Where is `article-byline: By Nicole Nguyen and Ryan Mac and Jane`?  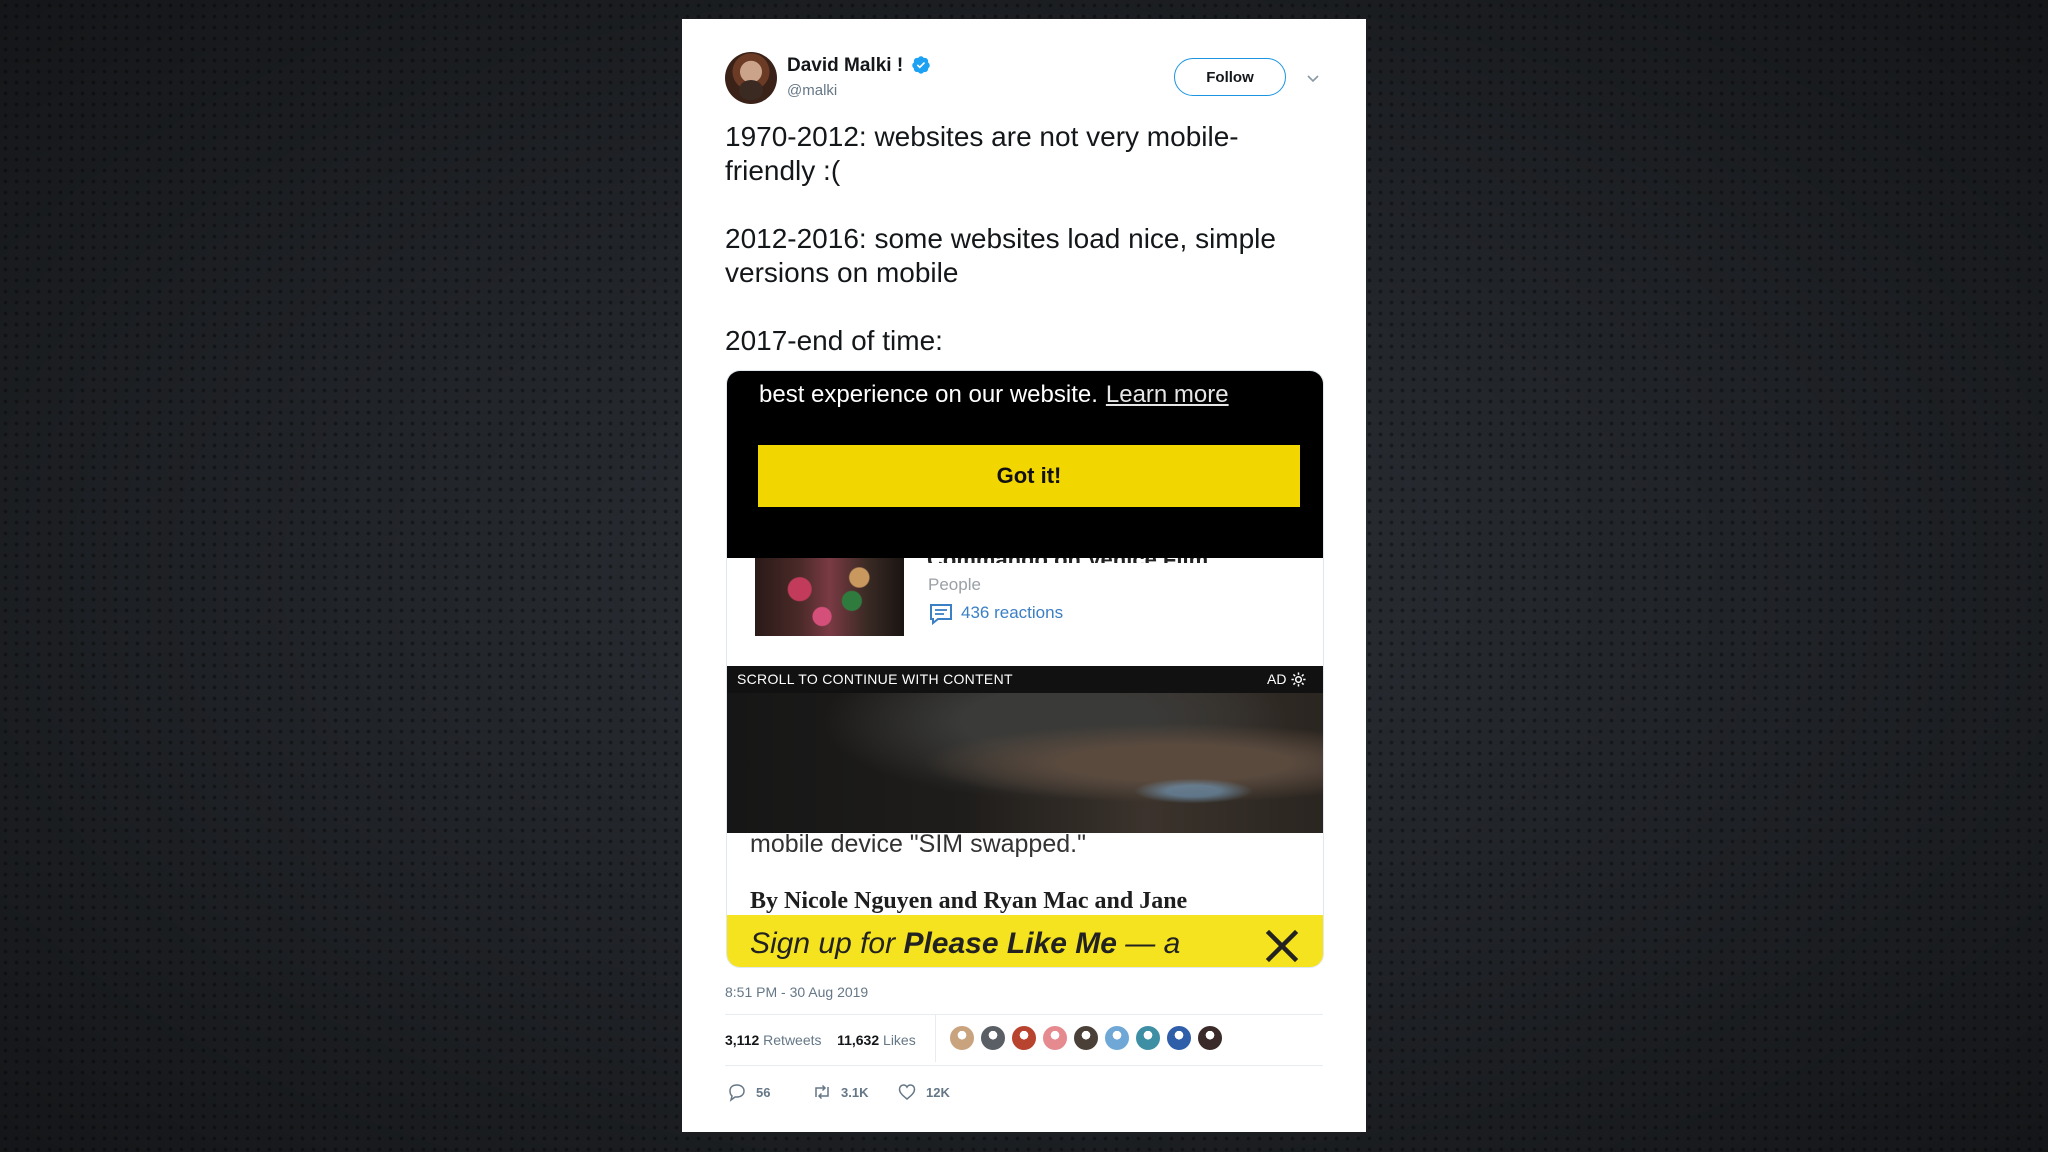
article-byline: By Nicole Nguyen and Ryan Mac and Jane is located at coordinates (969, 901).